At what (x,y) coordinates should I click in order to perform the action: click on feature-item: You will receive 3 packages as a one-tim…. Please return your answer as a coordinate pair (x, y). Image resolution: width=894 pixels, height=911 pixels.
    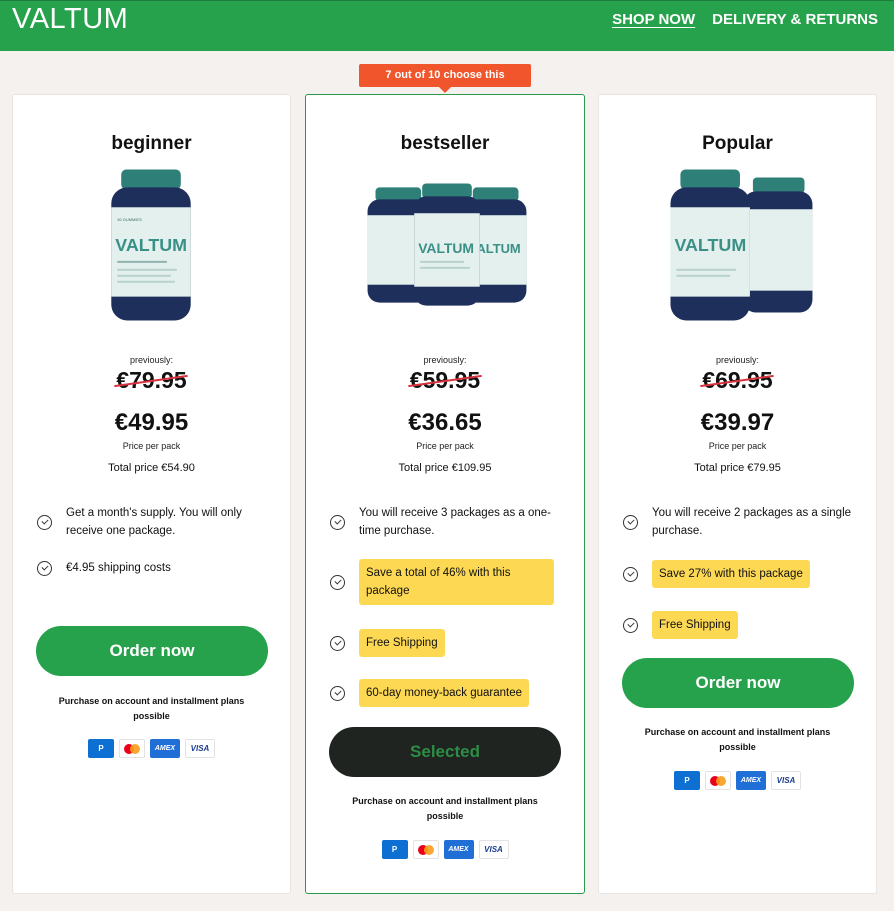
    Looking at the image, I should click on (447, 522).